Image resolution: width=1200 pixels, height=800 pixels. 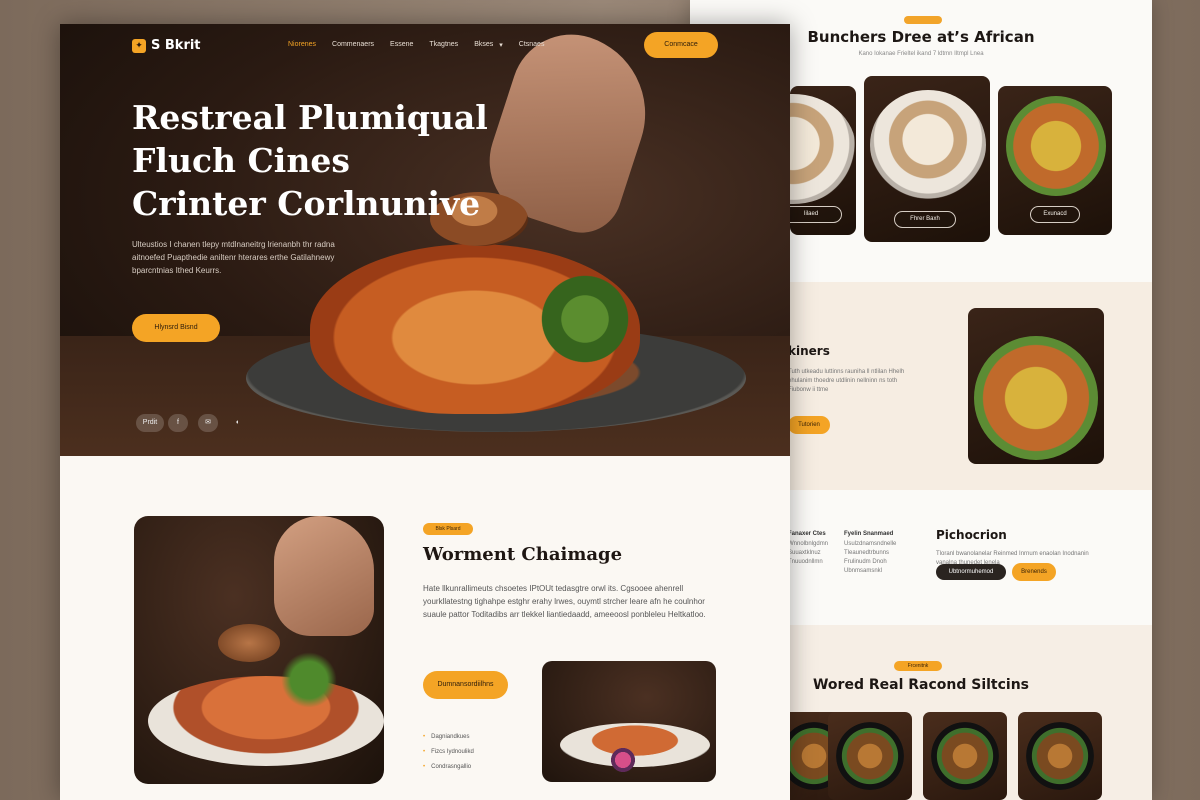 What do you see at coordinates (1055, 214) in the screenshot?
I see `dish-card-button: Exunacd` at bounding box center [1055, 214].